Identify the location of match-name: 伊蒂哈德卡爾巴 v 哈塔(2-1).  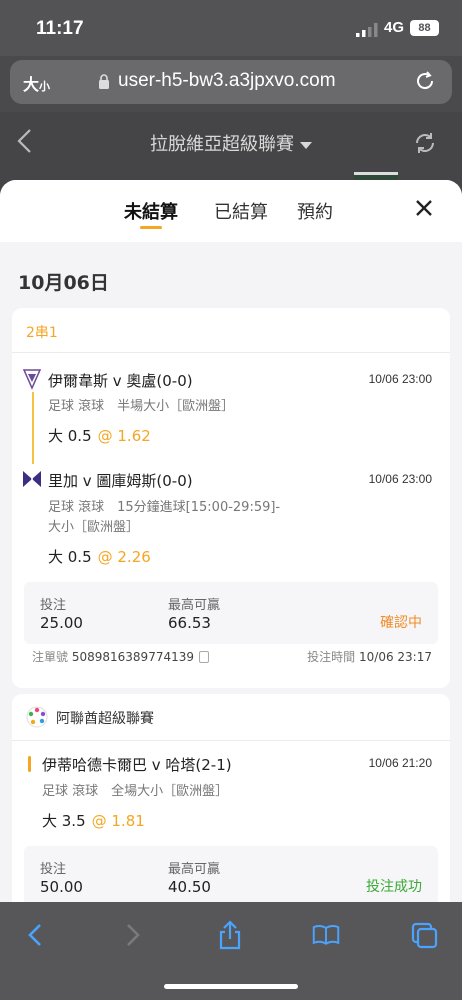
(137, 765).